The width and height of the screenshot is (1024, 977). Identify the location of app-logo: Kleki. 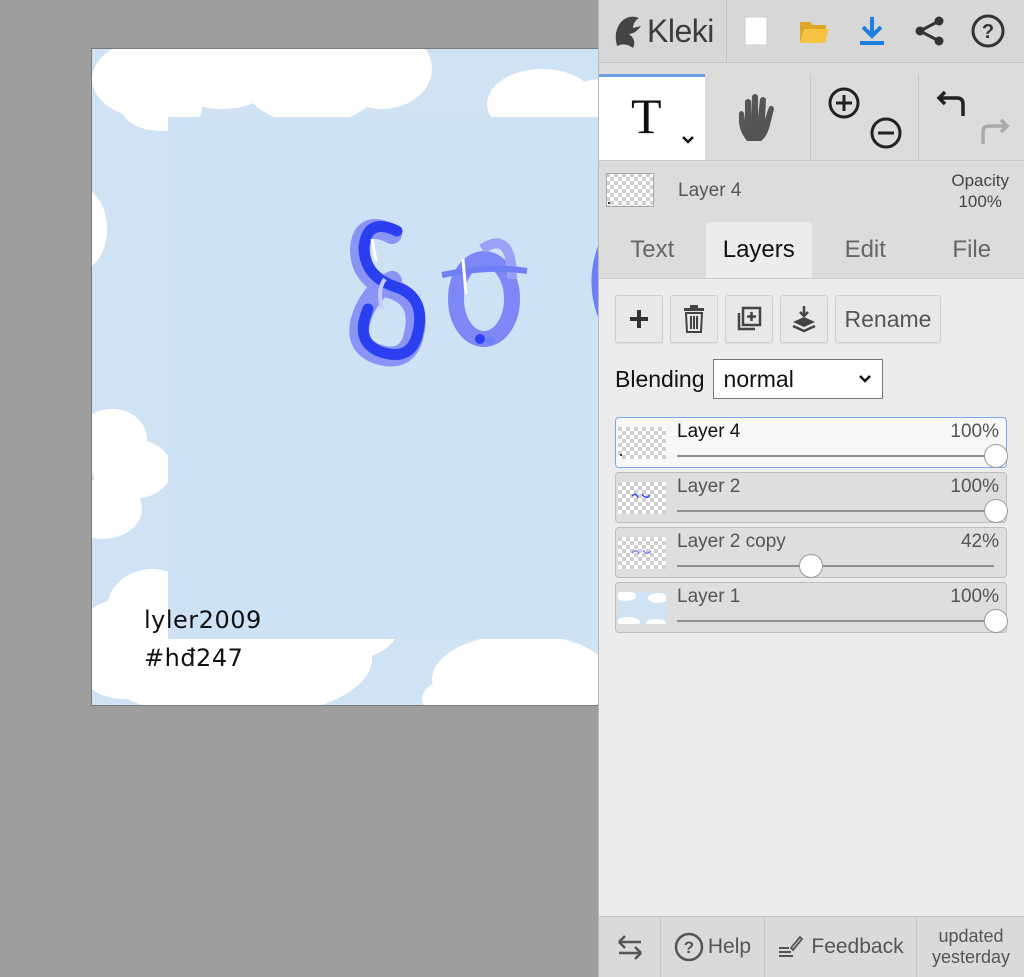
(663, 31).